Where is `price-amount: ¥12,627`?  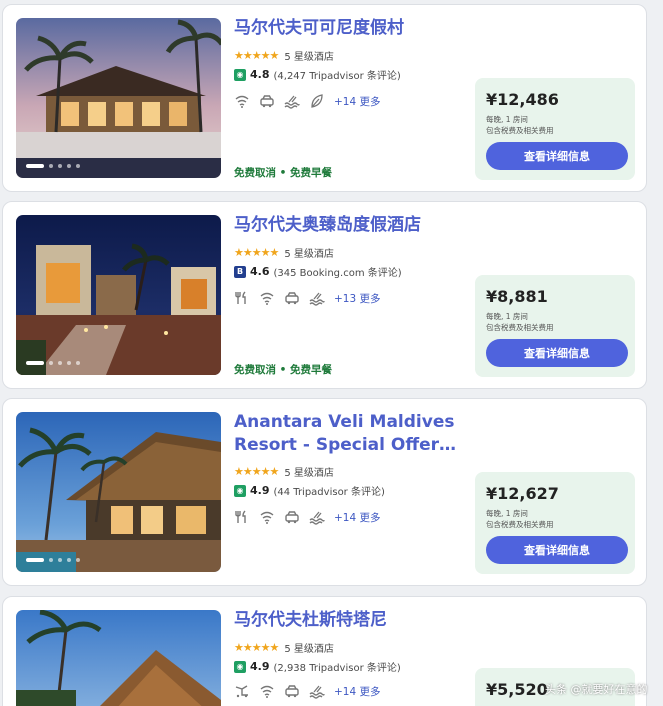 price-amount: ¥12,627 is located at coordinates (522, 493).